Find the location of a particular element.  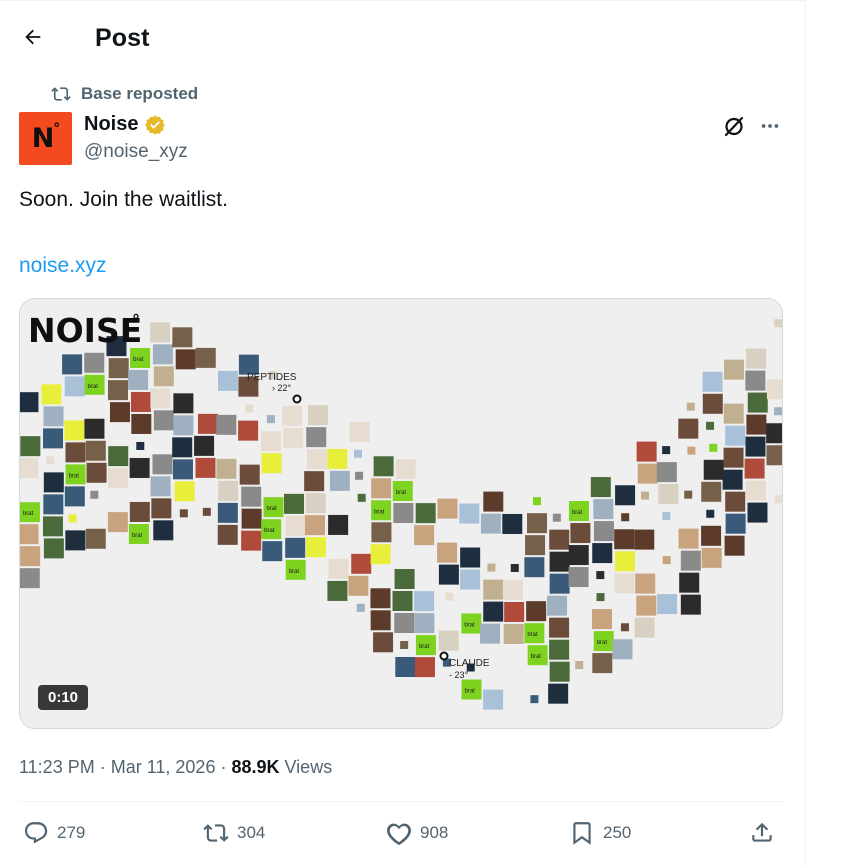

bookmark-count: 250 is located at coordinates (617, 832).